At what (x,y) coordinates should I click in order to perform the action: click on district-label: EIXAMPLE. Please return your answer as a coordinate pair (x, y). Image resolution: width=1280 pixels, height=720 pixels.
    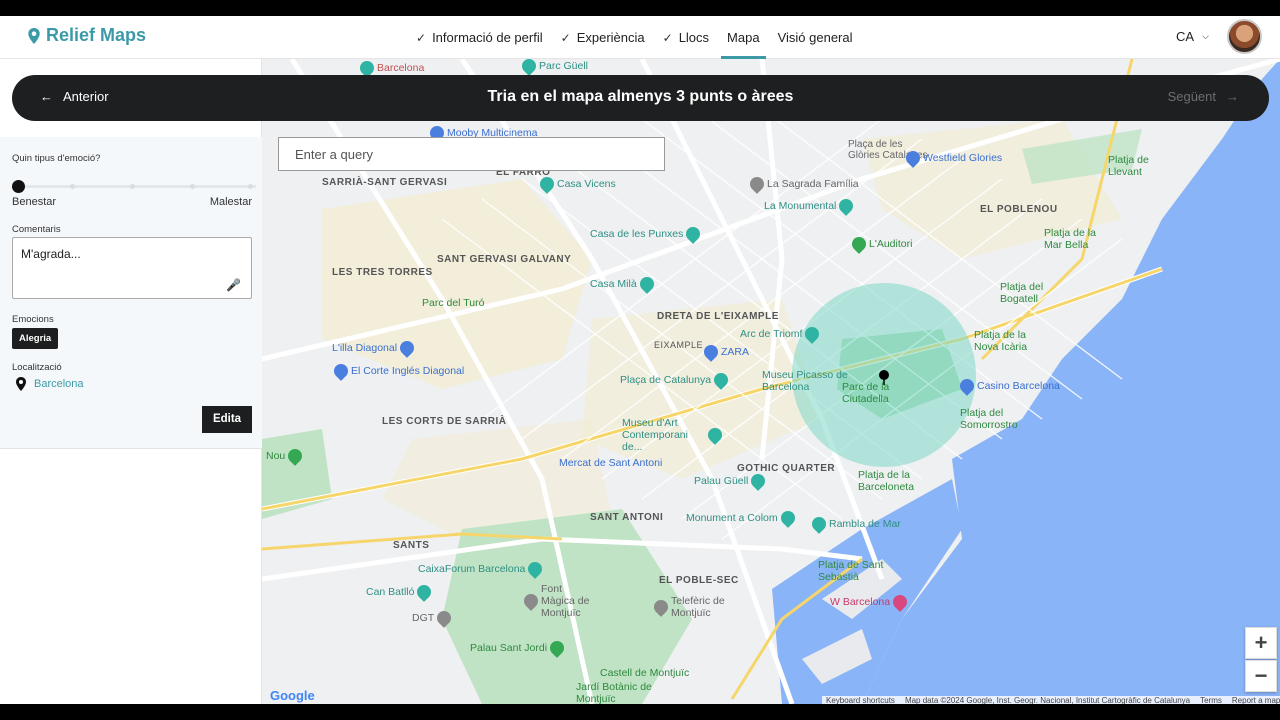
    Looking at the image, I should click on (679, 345).